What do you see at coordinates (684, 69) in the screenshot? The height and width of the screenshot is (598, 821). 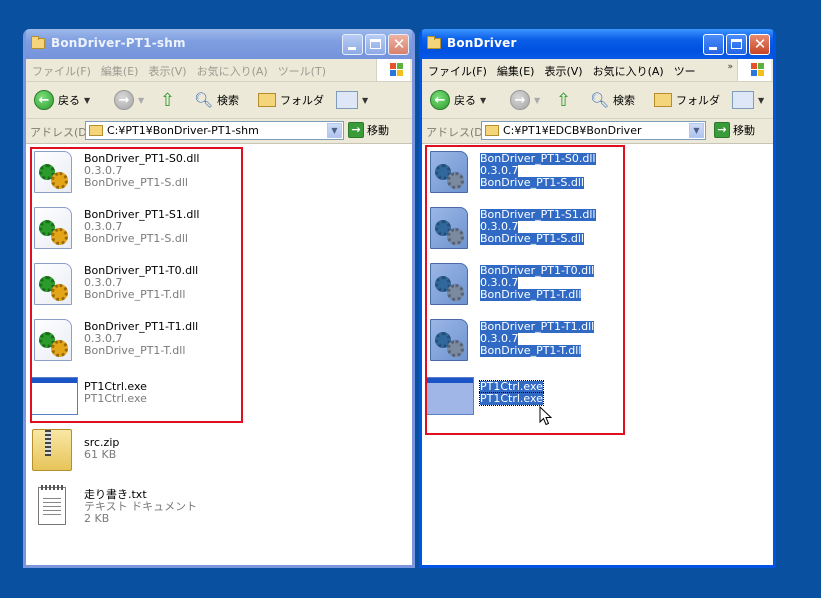 I see `menu-tools: ツー` at bounding box center [684, 69].